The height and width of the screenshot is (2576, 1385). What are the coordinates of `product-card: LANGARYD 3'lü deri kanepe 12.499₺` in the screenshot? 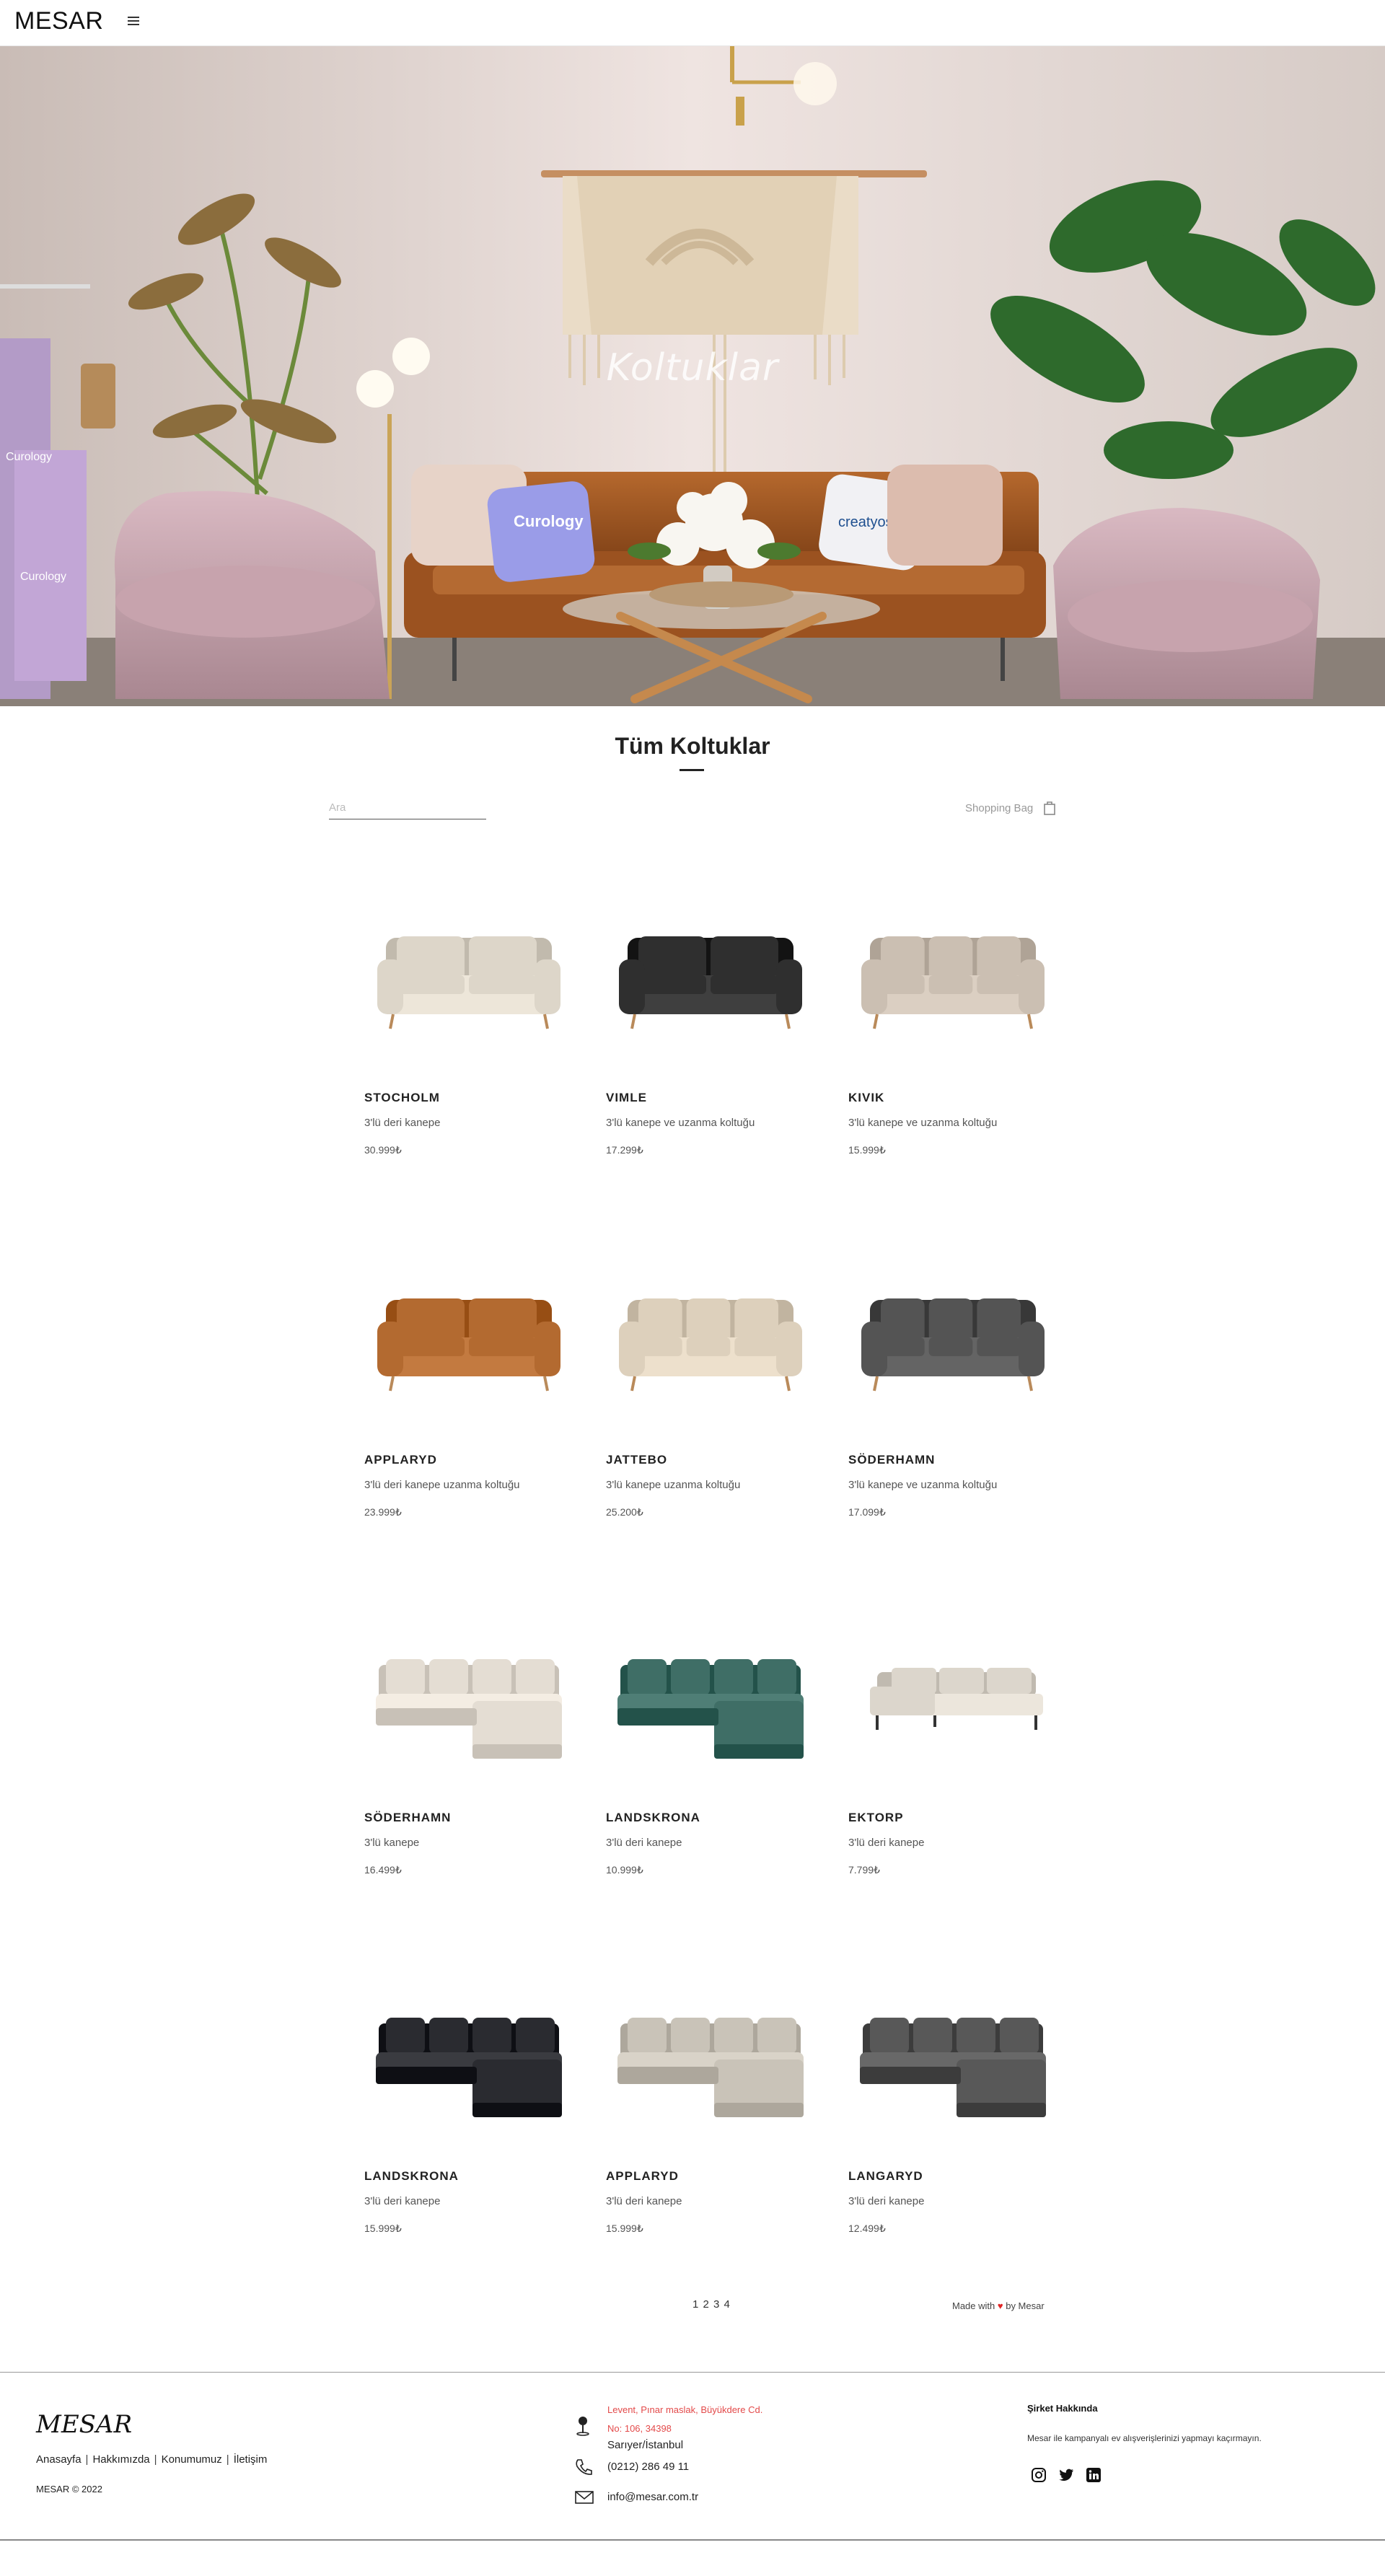 It's located at (953, 2110).